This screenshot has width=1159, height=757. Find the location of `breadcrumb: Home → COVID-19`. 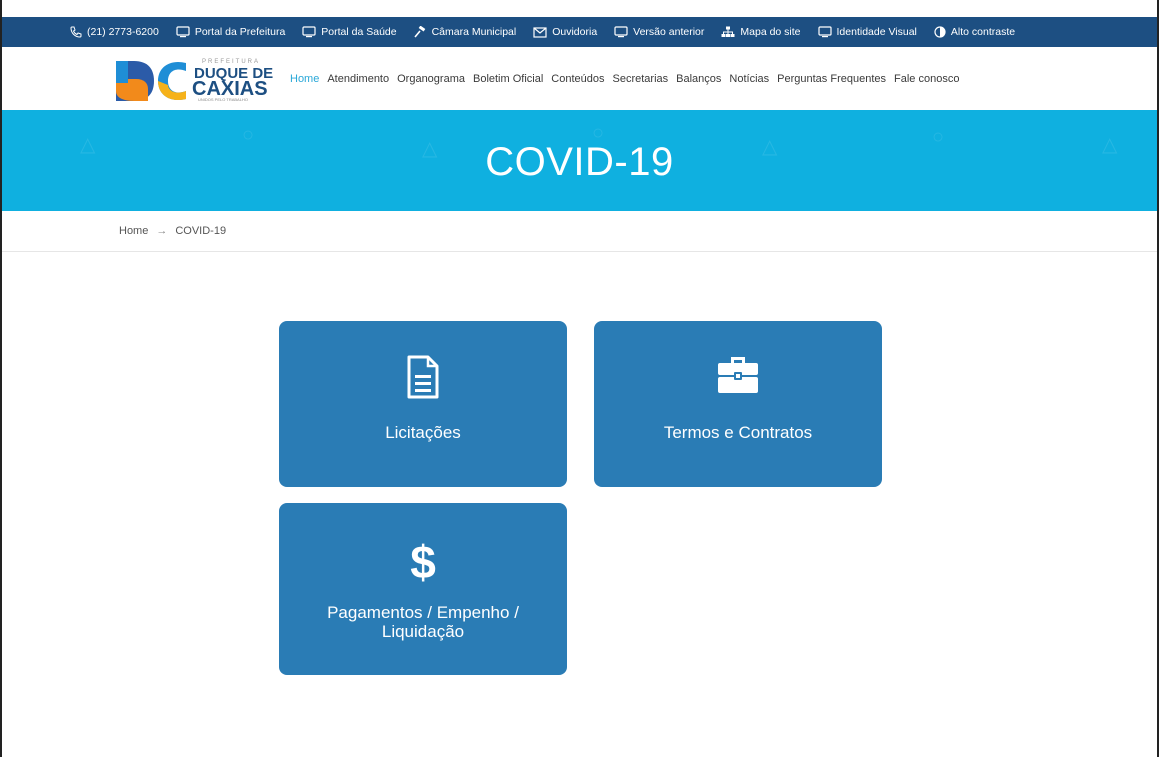

breadcrumb: Home → COVID-19 is located at coordinates (579, 231).